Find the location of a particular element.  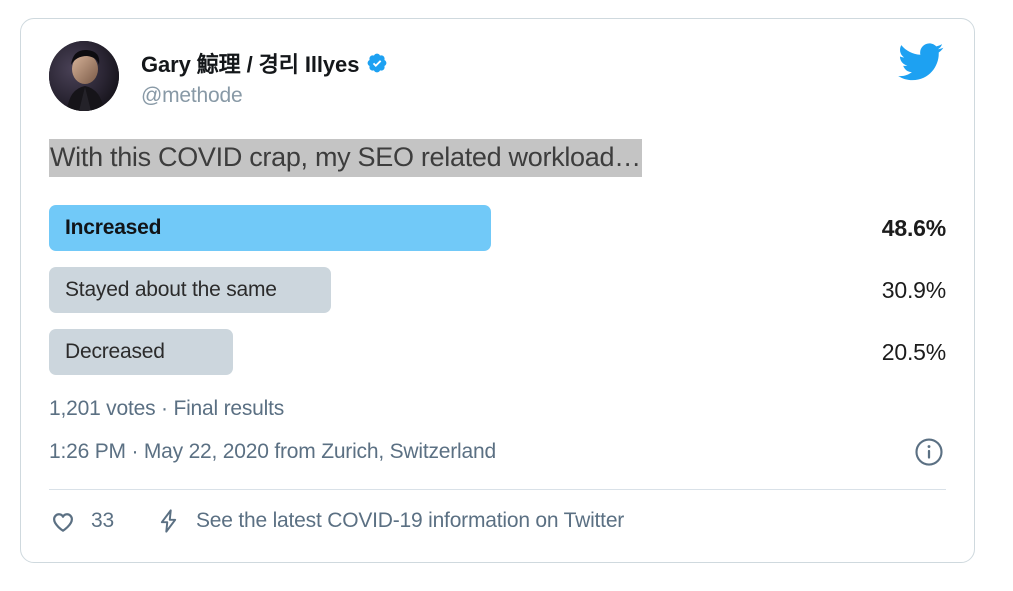

tweet-header: Gary 鯨理 / 경리 Illyes @methode is located at coordinates (497, 65).